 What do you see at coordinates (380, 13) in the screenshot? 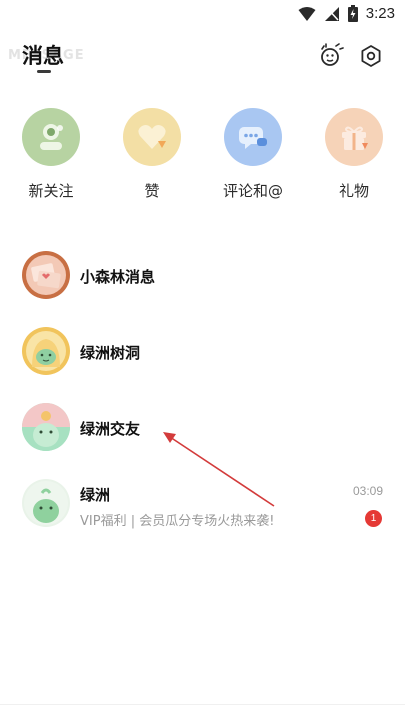
I see `status-time: 3:23` at bounding box center [380, 13].